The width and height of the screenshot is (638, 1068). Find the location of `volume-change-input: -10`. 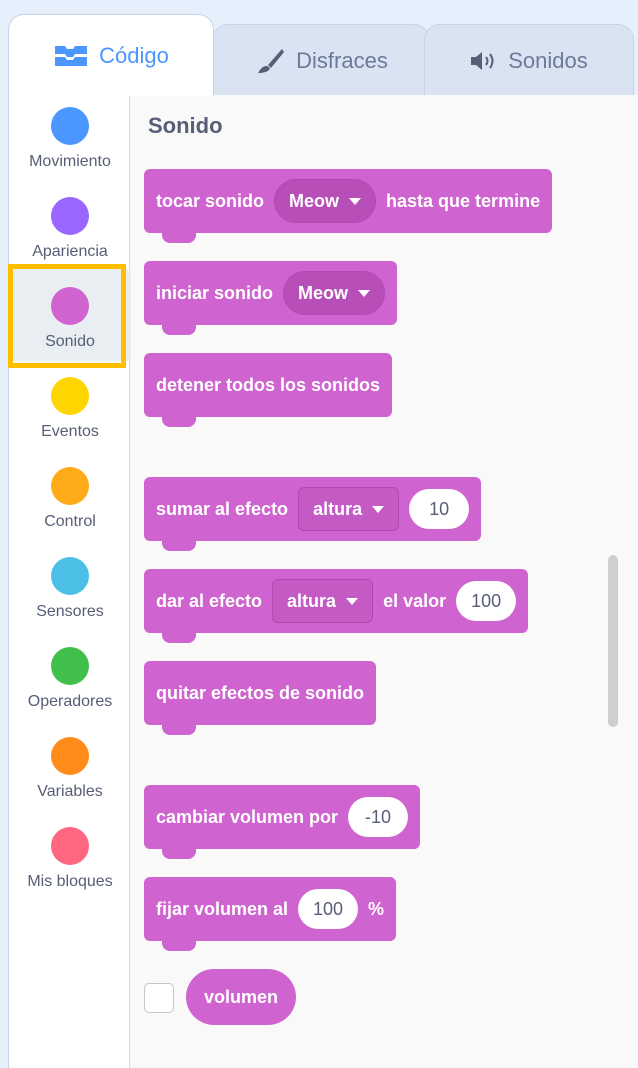

volume-change-input: -10 is located at coordinates (378, 817).